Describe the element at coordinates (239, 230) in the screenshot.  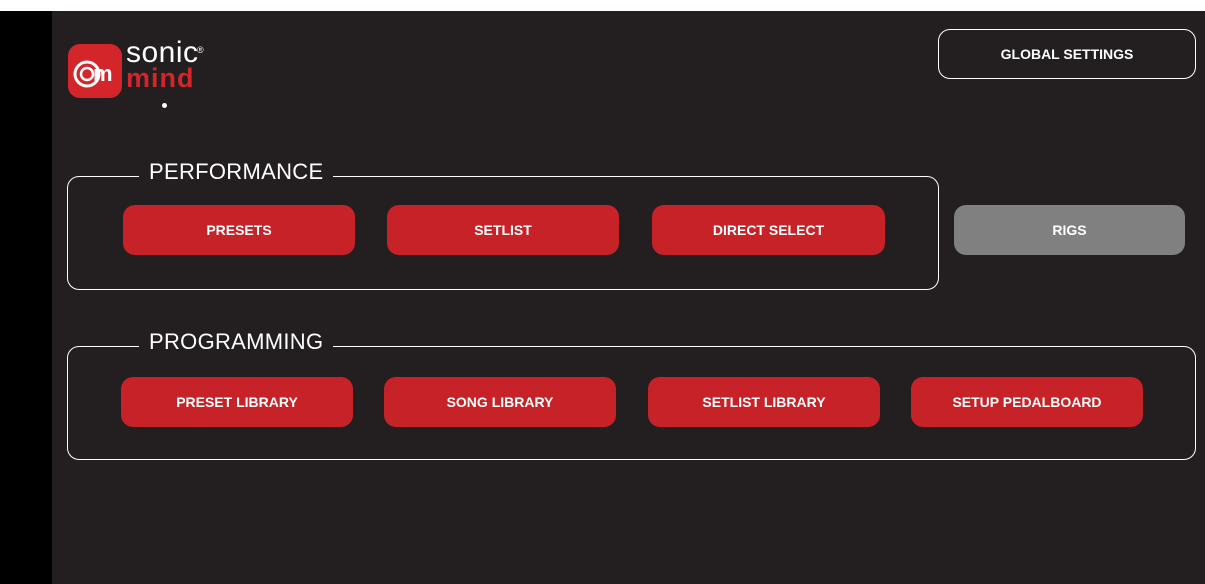
I see `presets-button: PRESETS` at that location.